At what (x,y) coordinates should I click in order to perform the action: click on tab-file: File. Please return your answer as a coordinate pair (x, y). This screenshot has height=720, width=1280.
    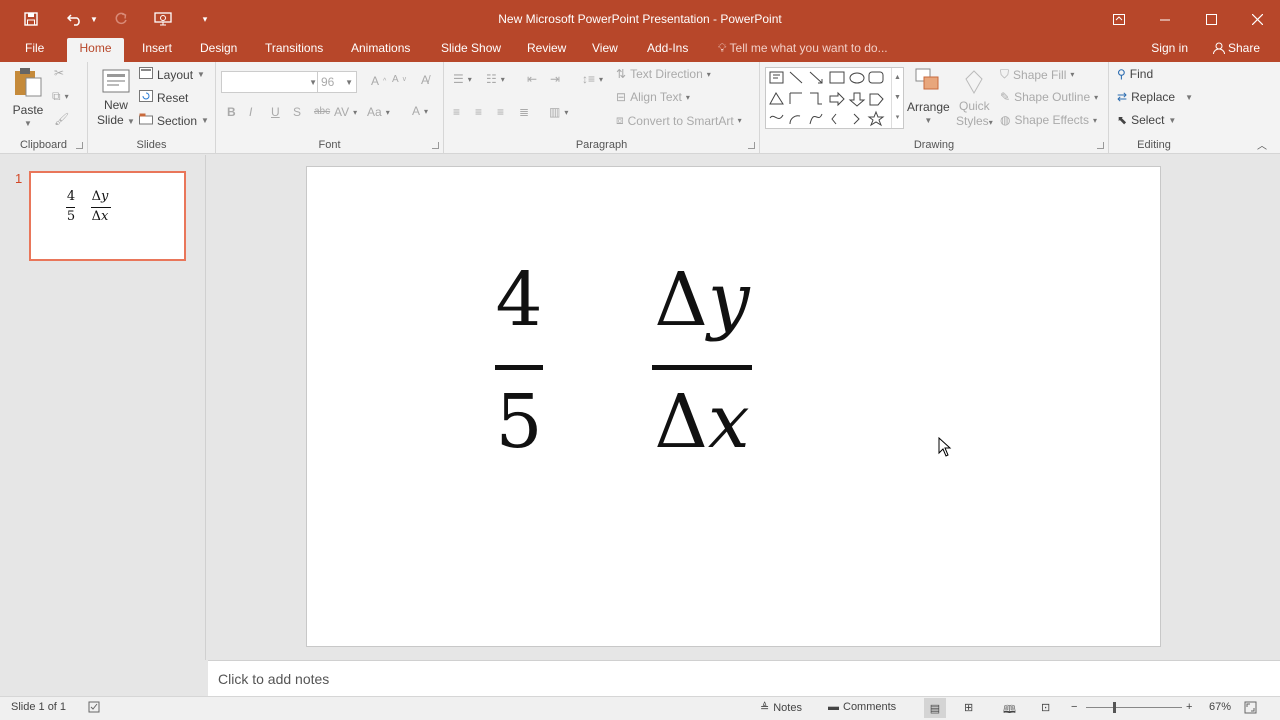
    Looking at the image, I should click on (34, 50).